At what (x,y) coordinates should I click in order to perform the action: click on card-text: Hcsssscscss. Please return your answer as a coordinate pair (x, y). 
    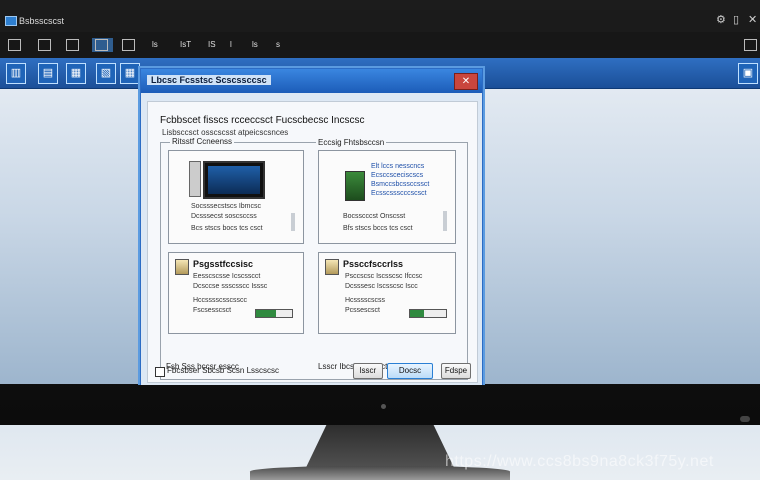
    Looking at the image, I should click on (365, 300).